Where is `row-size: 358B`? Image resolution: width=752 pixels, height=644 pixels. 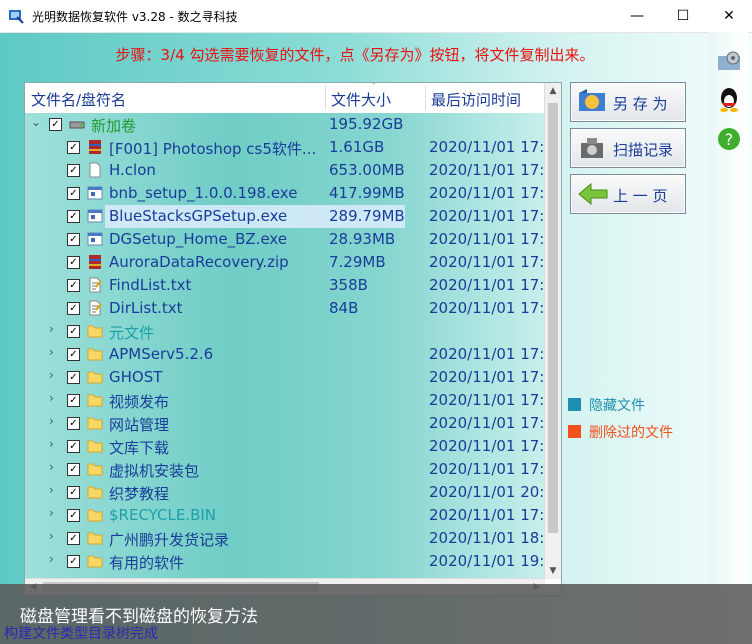 row-size: 358B is located at coordinates (348, 285).